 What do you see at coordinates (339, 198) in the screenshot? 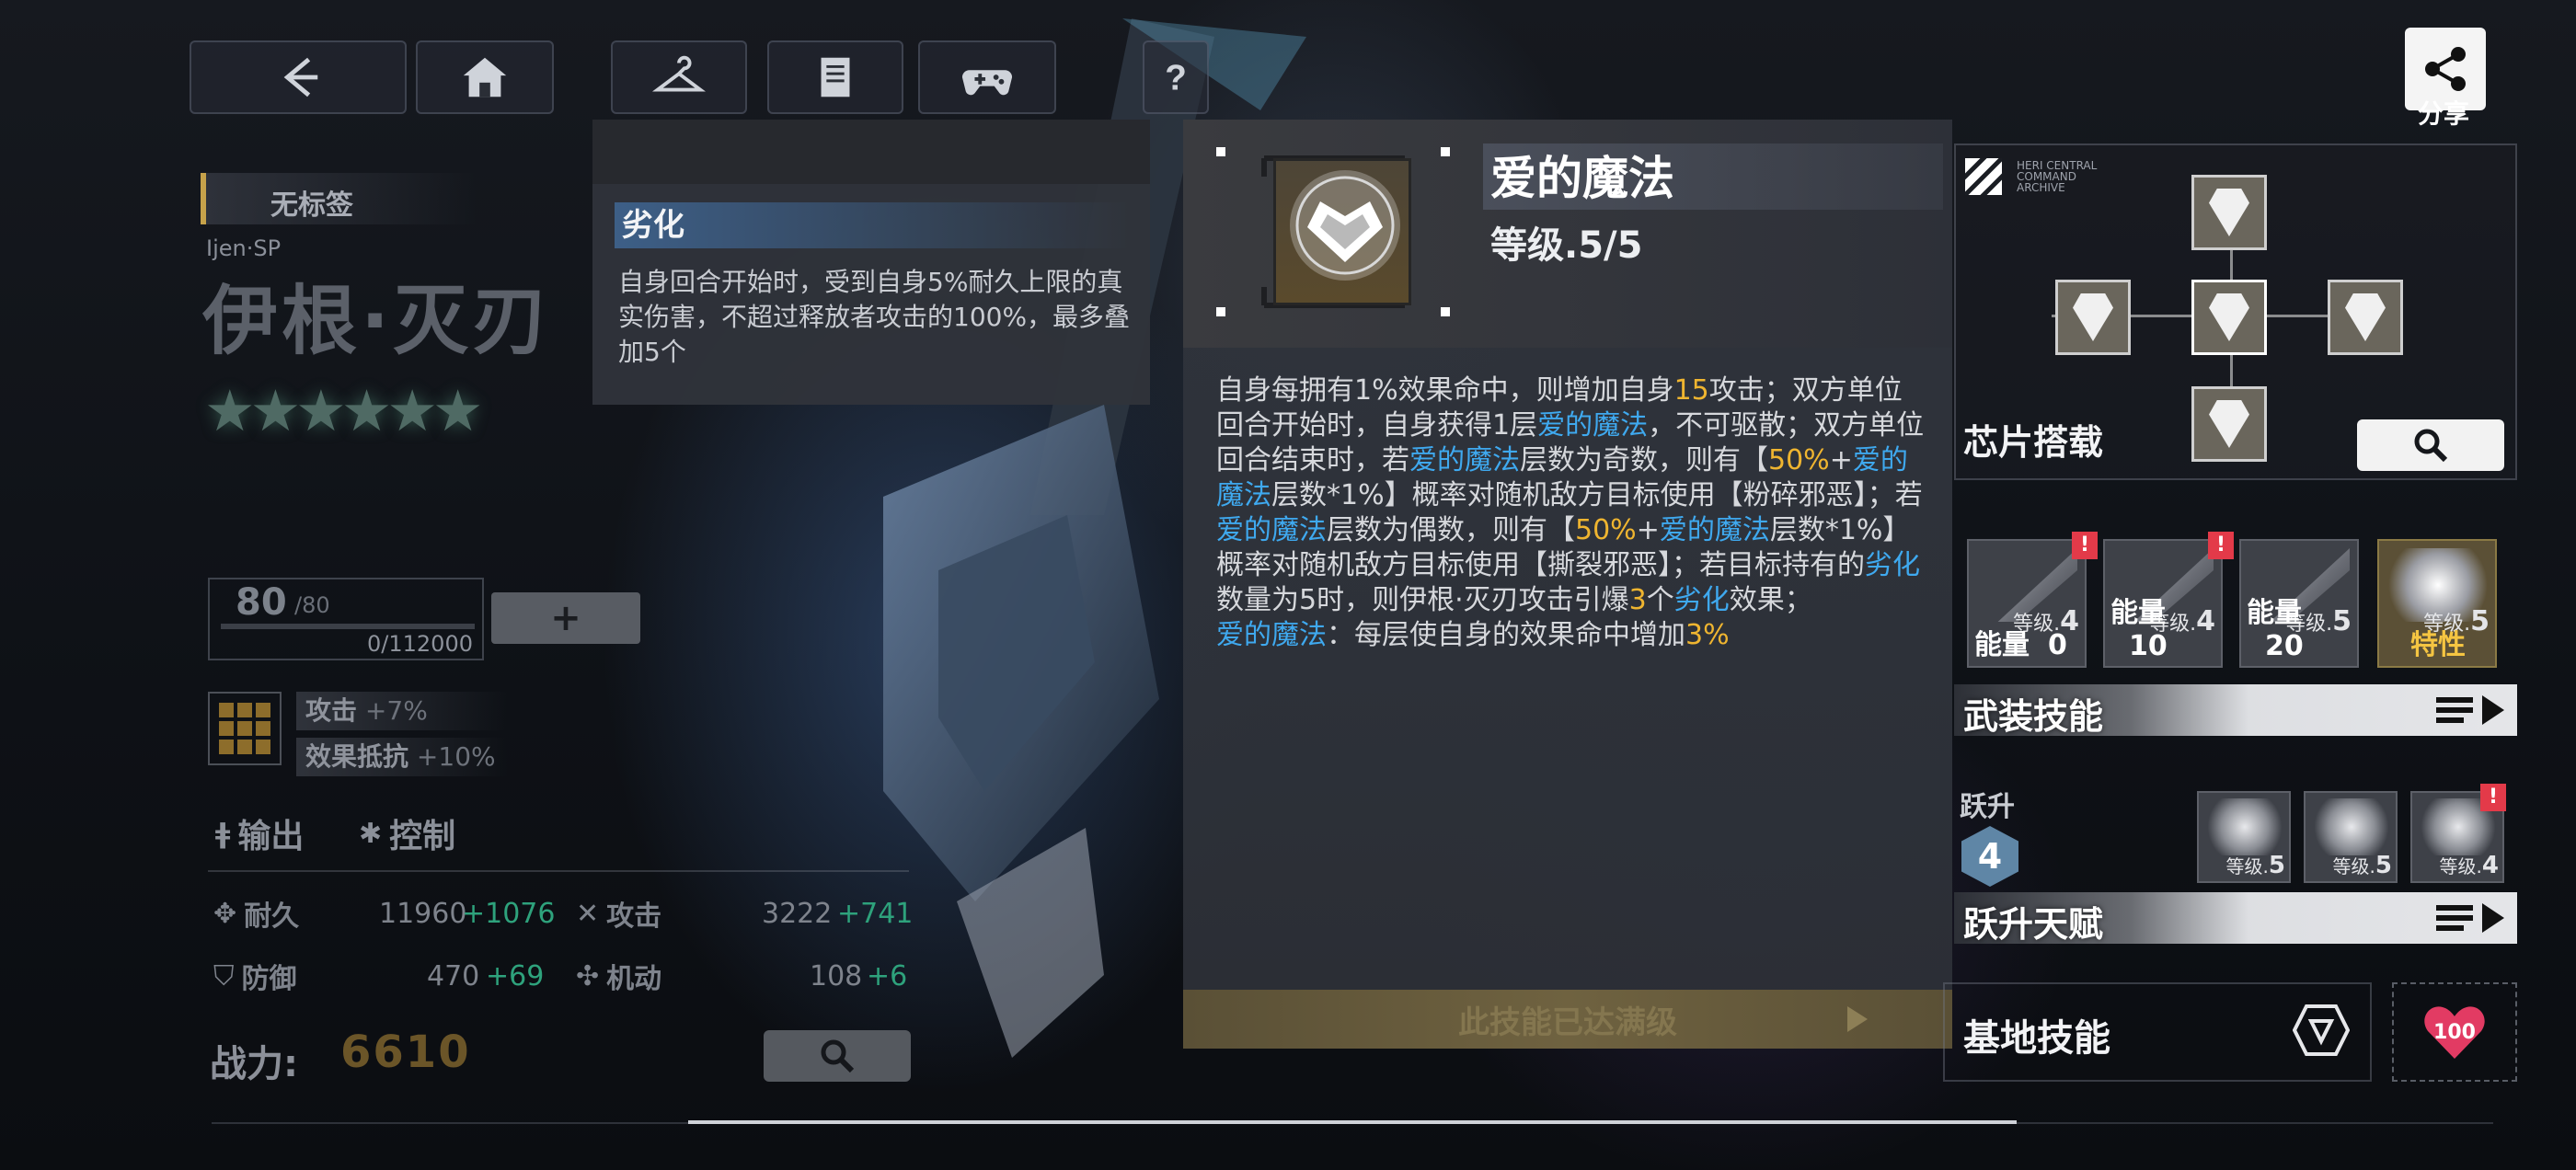
I see `tag-row: 无标签` at bounding box center [339, 198].